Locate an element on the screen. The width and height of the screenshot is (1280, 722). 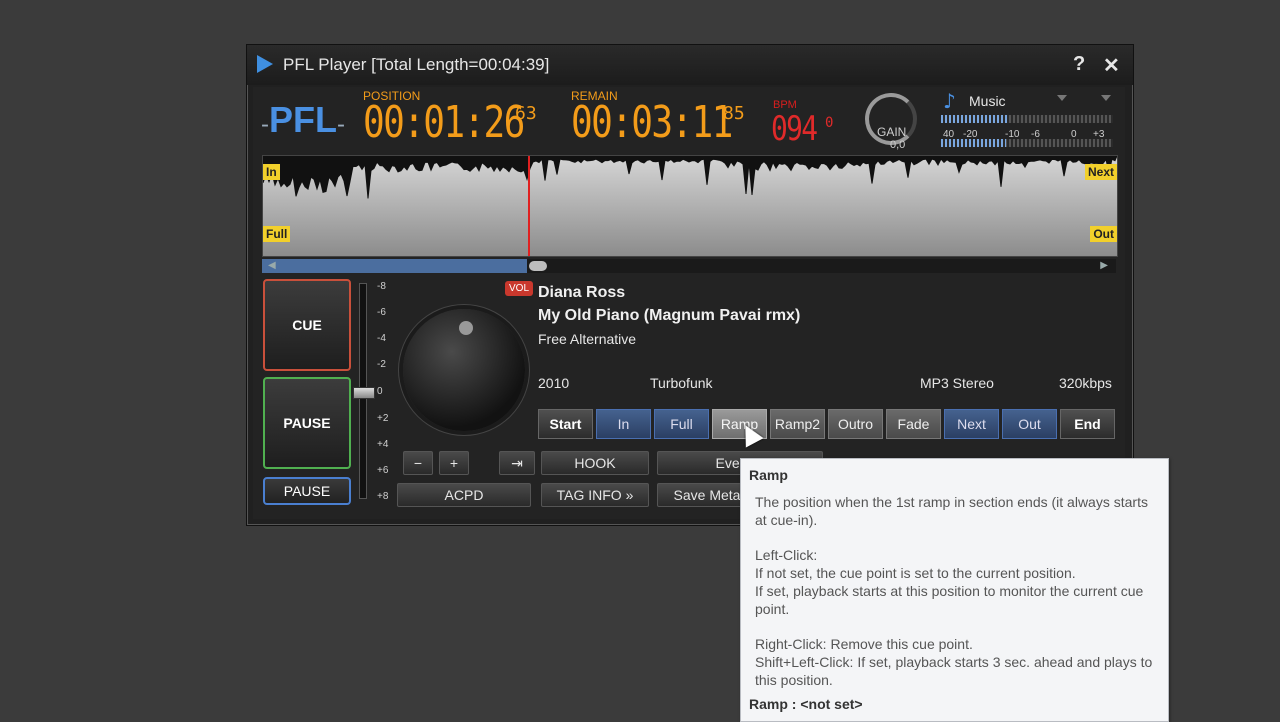
waveform-scrollbar: ◀ ▶ is located at coordinates (689, 266).